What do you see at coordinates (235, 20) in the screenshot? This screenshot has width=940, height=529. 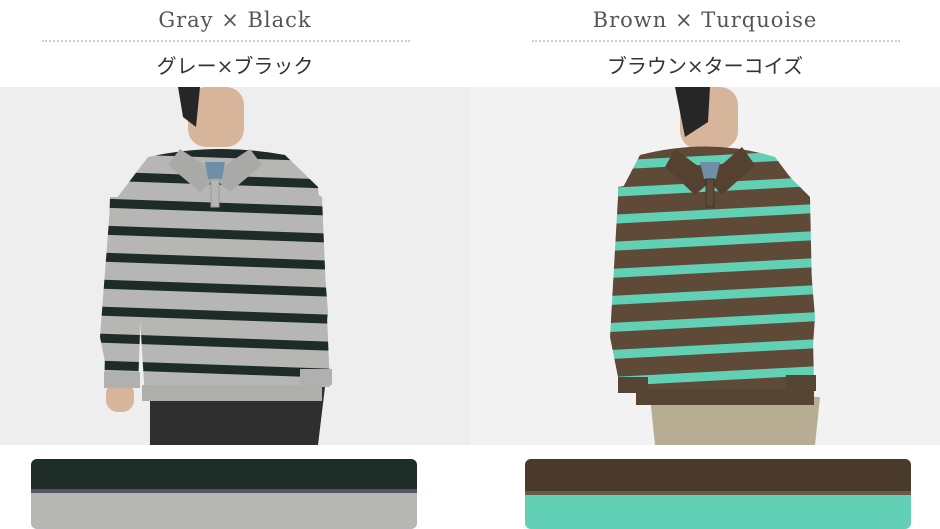 I see `color-name-english: Gray × Black` at bounding box center [235, 20].